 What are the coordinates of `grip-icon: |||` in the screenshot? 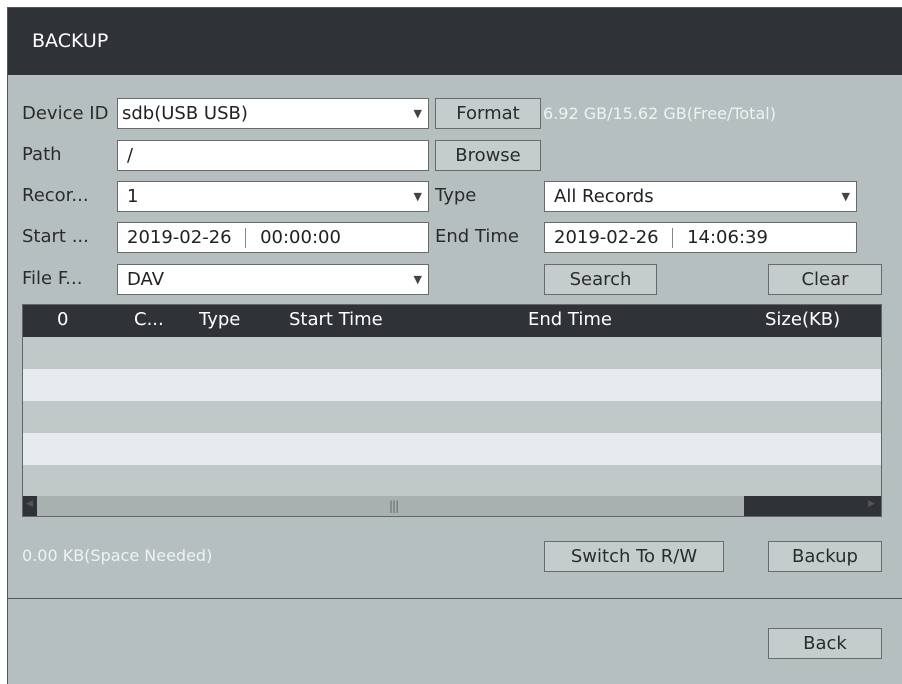 It's located at (394, 506).